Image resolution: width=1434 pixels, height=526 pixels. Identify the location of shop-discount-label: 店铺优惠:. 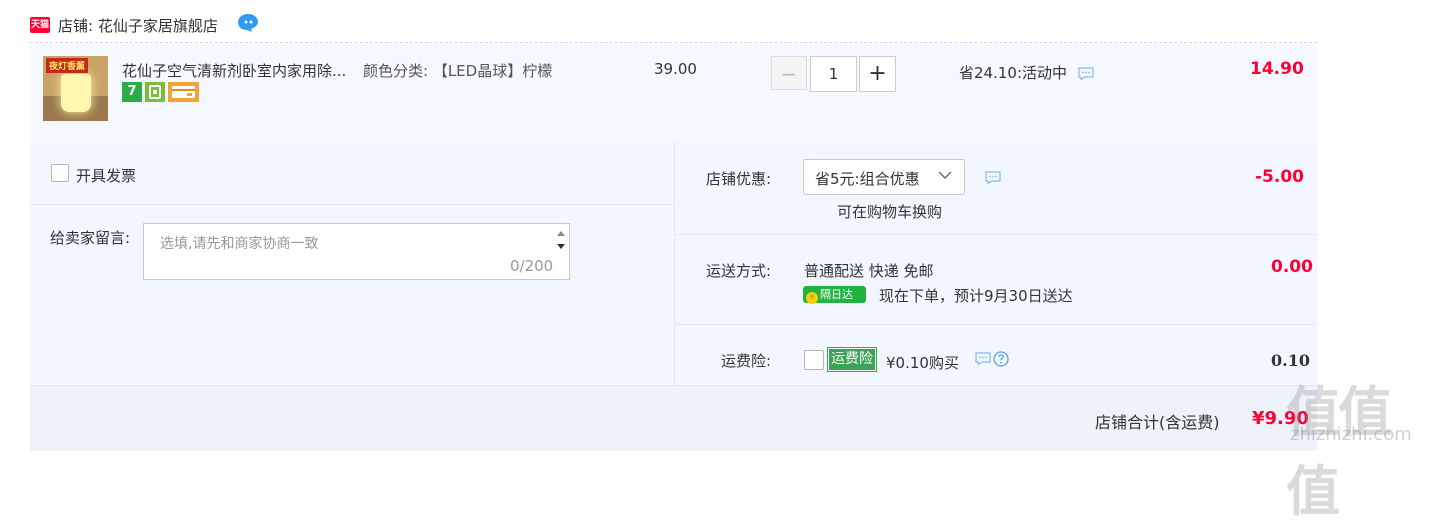
(739, 179).